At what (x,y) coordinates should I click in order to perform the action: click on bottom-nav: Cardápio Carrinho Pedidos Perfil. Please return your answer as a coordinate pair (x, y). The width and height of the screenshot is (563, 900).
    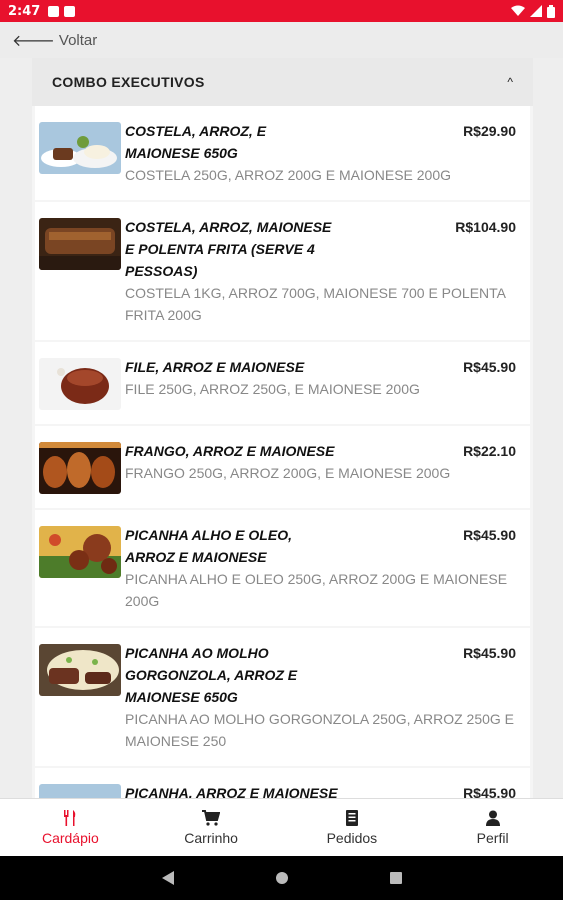
    Looking at the image, I should click on (281, 827).